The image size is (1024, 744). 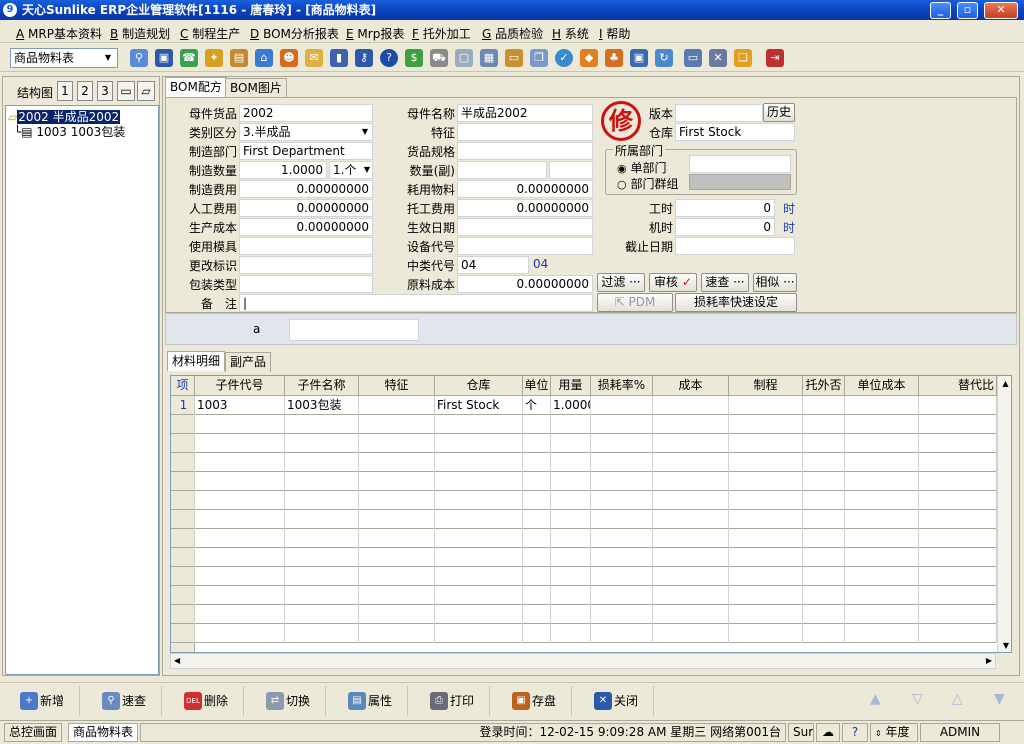 I want to click on copy-icon: ❐, so click(x=539, y=58).